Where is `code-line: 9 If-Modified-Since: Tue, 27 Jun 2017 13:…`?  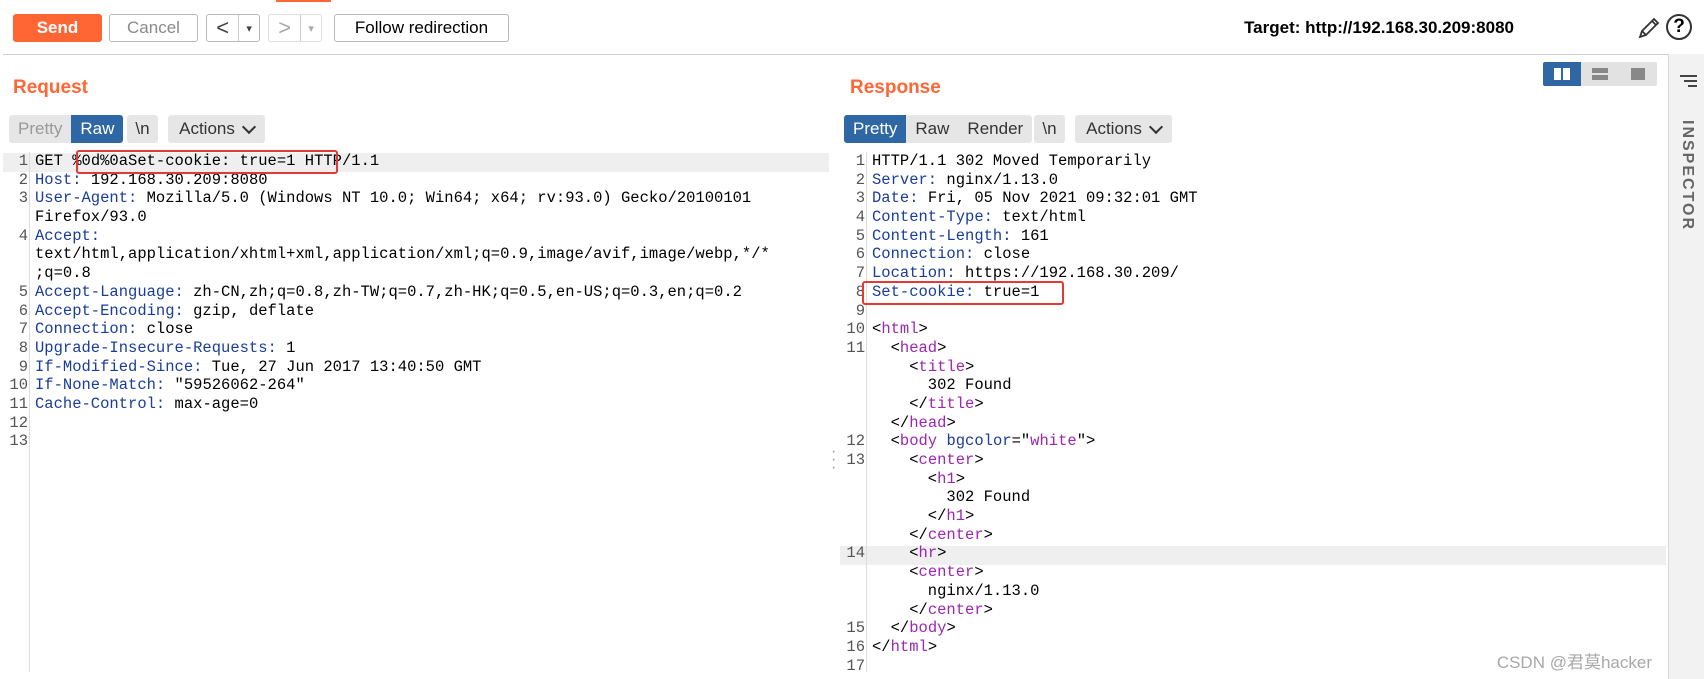 code-line: 9 If-Modified-Since: Tue, 27 Jun 2017 13:… is located at coordinates (416, 367).